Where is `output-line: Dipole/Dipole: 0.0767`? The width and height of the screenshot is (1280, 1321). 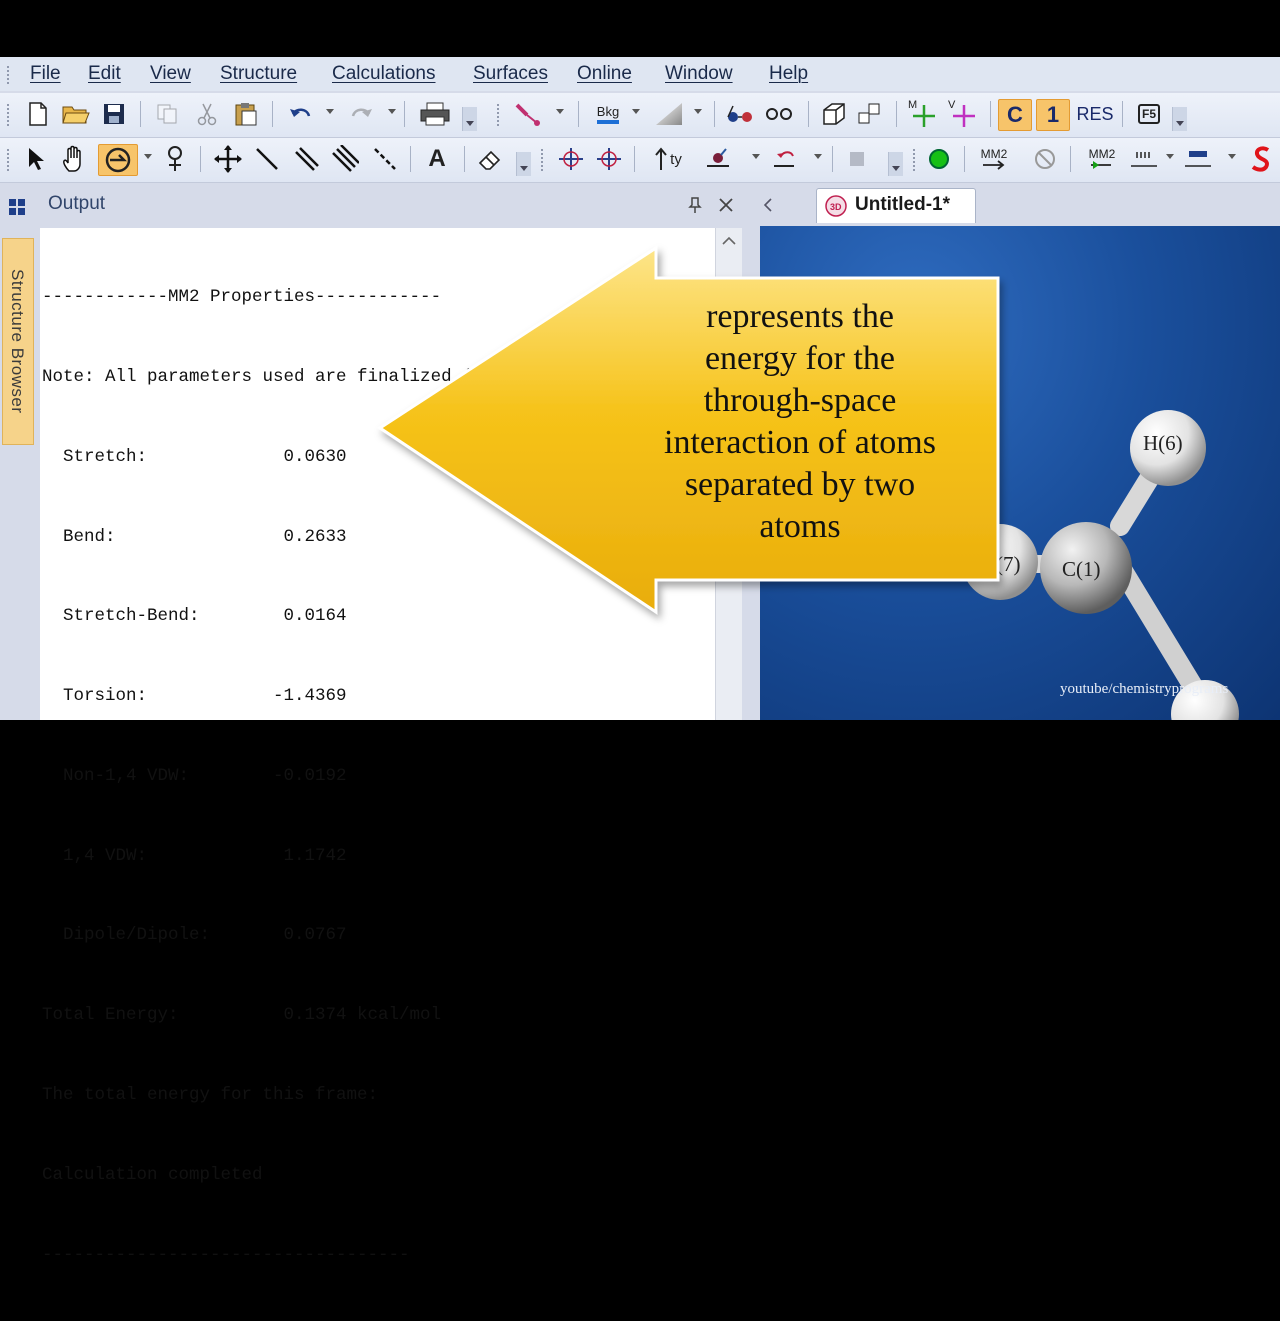
output-line: Dipole/Dipole: 0.0767 is located at coordinates (194, 935).